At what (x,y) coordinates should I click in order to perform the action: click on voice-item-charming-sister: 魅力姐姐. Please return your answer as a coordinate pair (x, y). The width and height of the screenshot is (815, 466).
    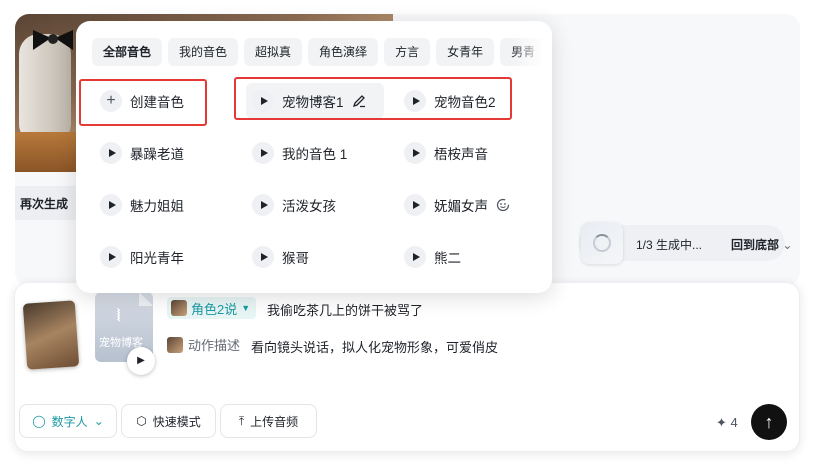
    Looking at the image, I should click on (143, 205).